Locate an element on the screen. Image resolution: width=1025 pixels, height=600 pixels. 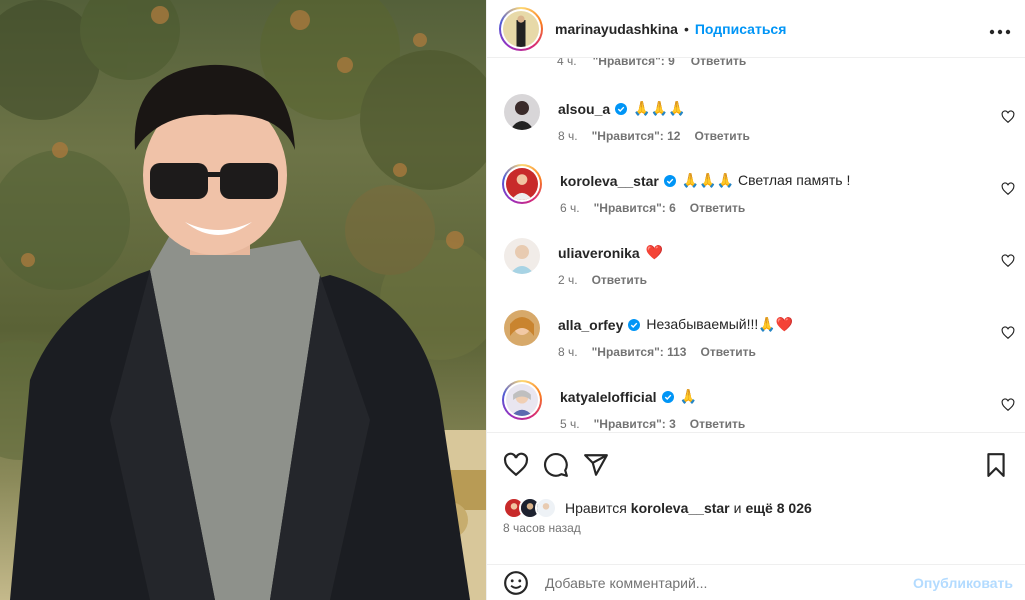
comment-time: 4 ч. is located at coordinates (567, 63).